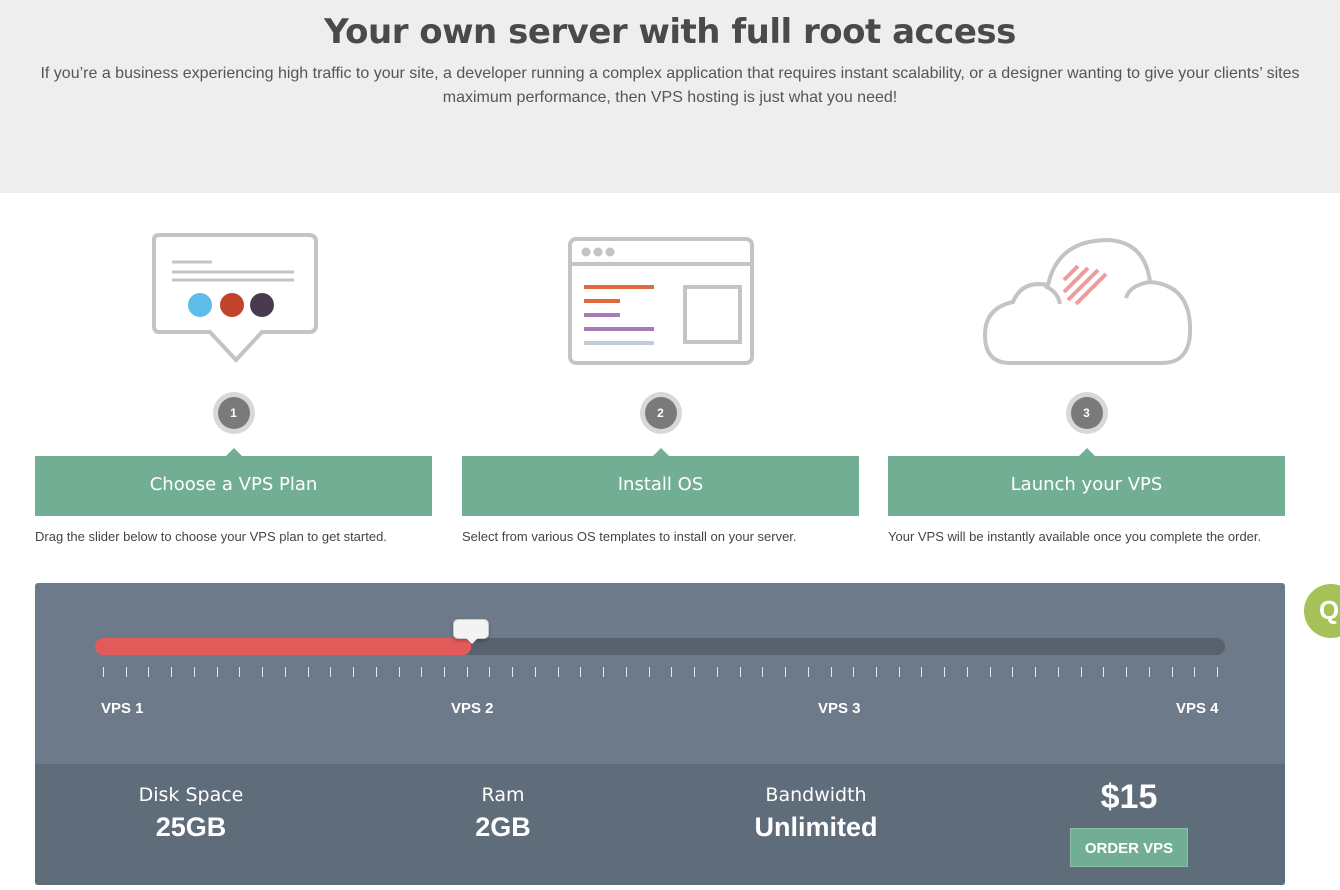  I want to click on step-title: Install OS, so click(660, 482).